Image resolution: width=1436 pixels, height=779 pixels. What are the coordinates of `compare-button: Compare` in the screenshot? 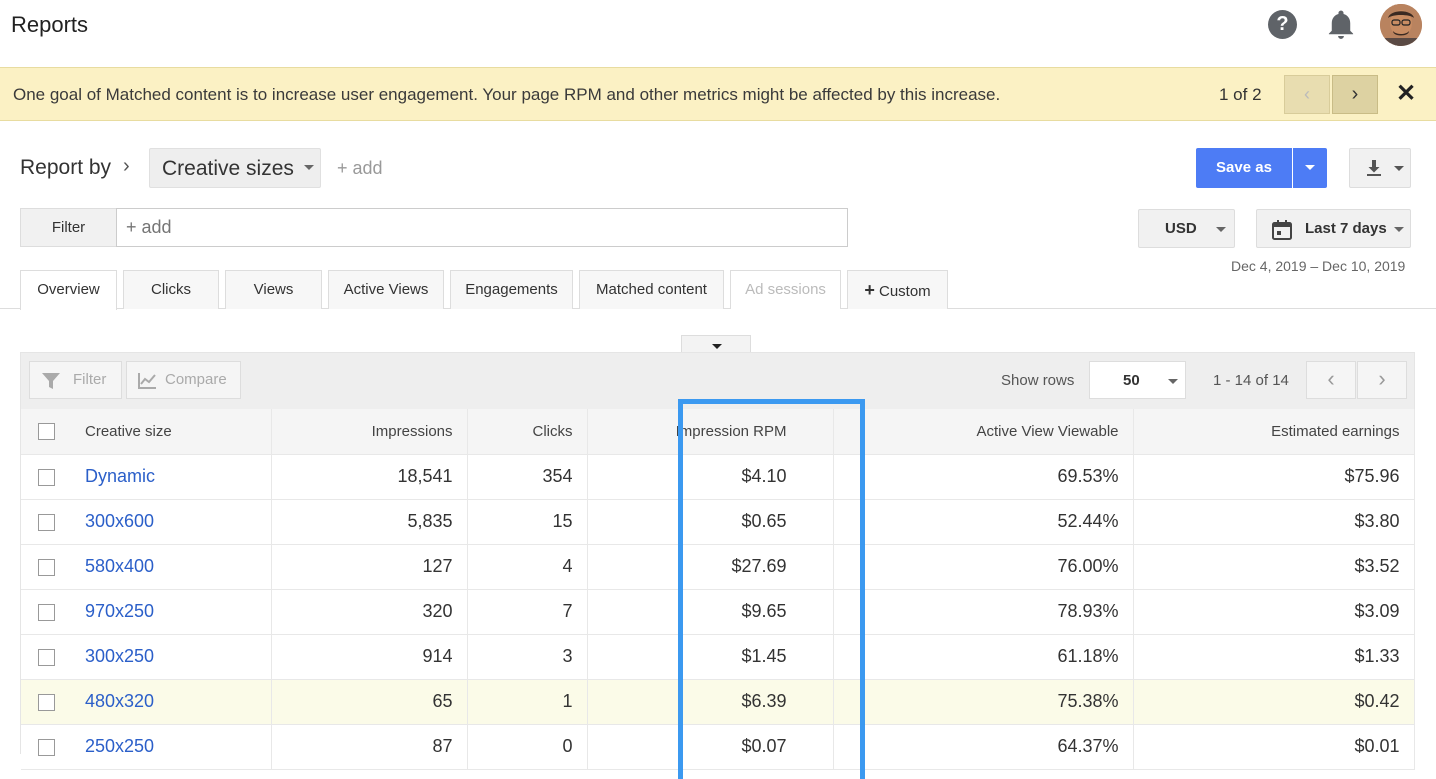 It's located at (183, 380).